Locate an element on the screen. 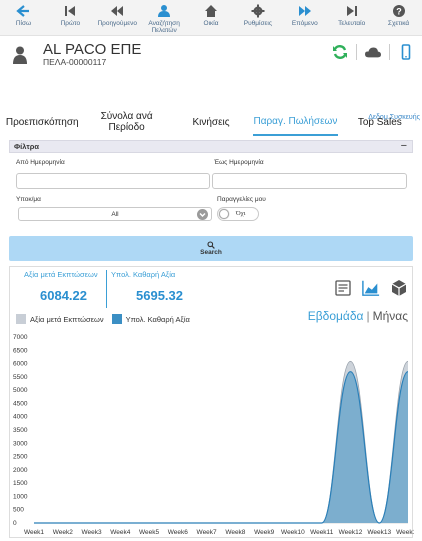 The width and height of the screenshot is (422, 541). x-tick-label: Week11 is located at coordinates (322, 532).